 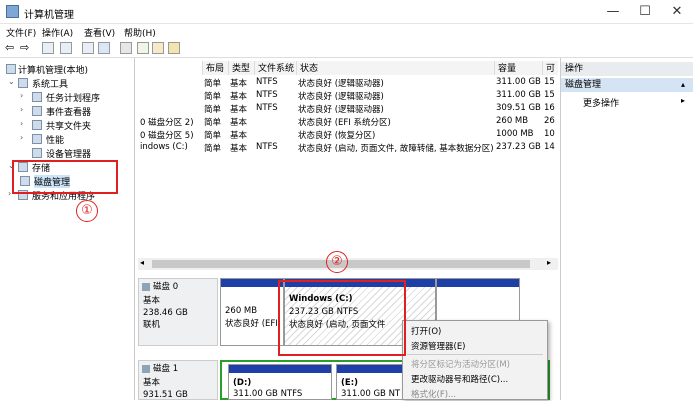 I want to click on disk1-size: 931.51 GB, so click(x=165, y=395).